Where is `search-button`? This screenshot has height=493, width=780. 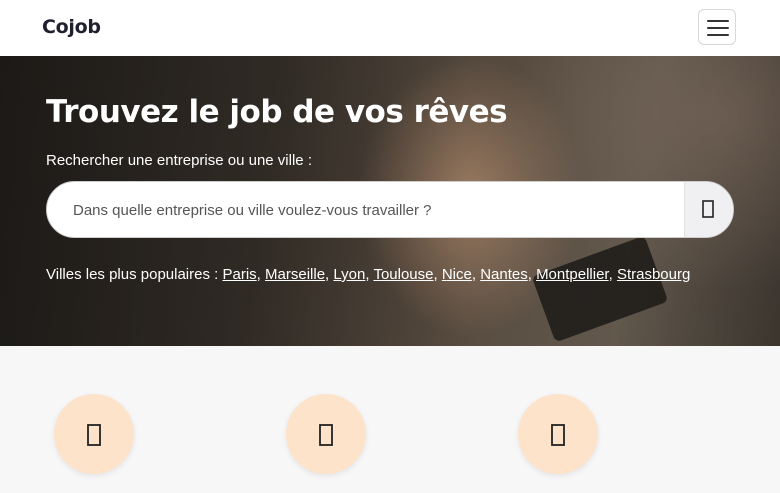 search-button is located at coordinates (708, 209).